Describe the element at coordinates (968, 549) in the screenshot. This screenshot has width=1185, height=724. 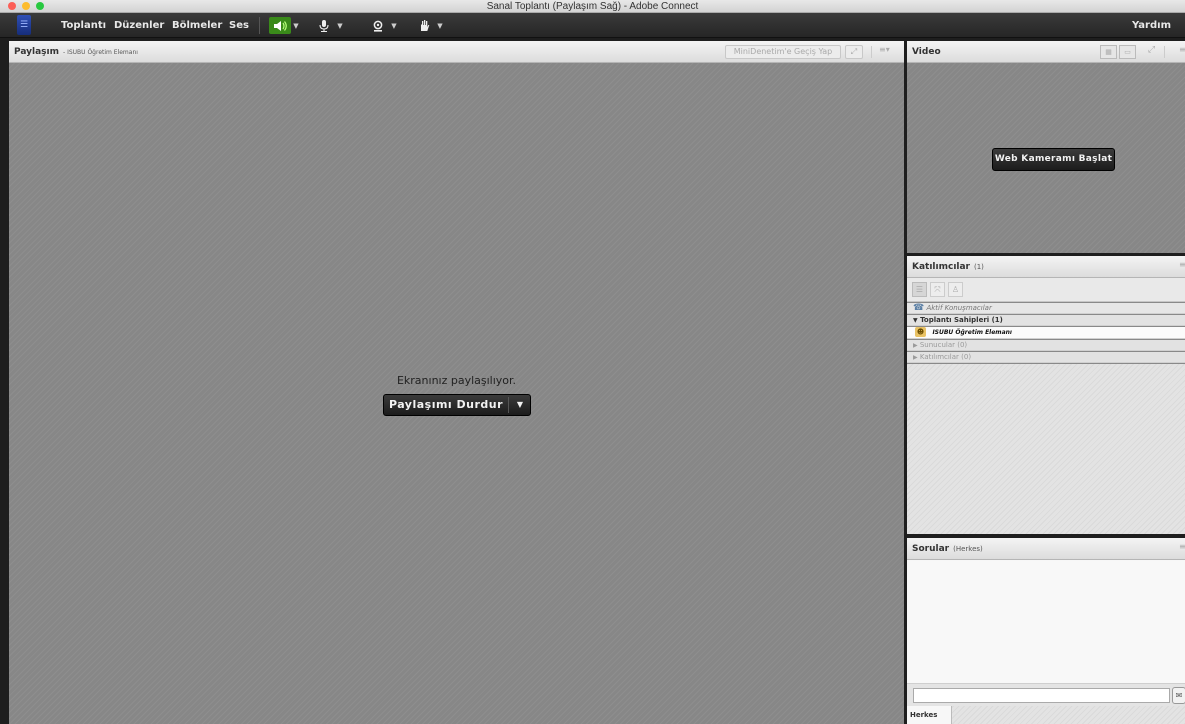
I see `questions-pod-scope: (Herkes)` at that location.